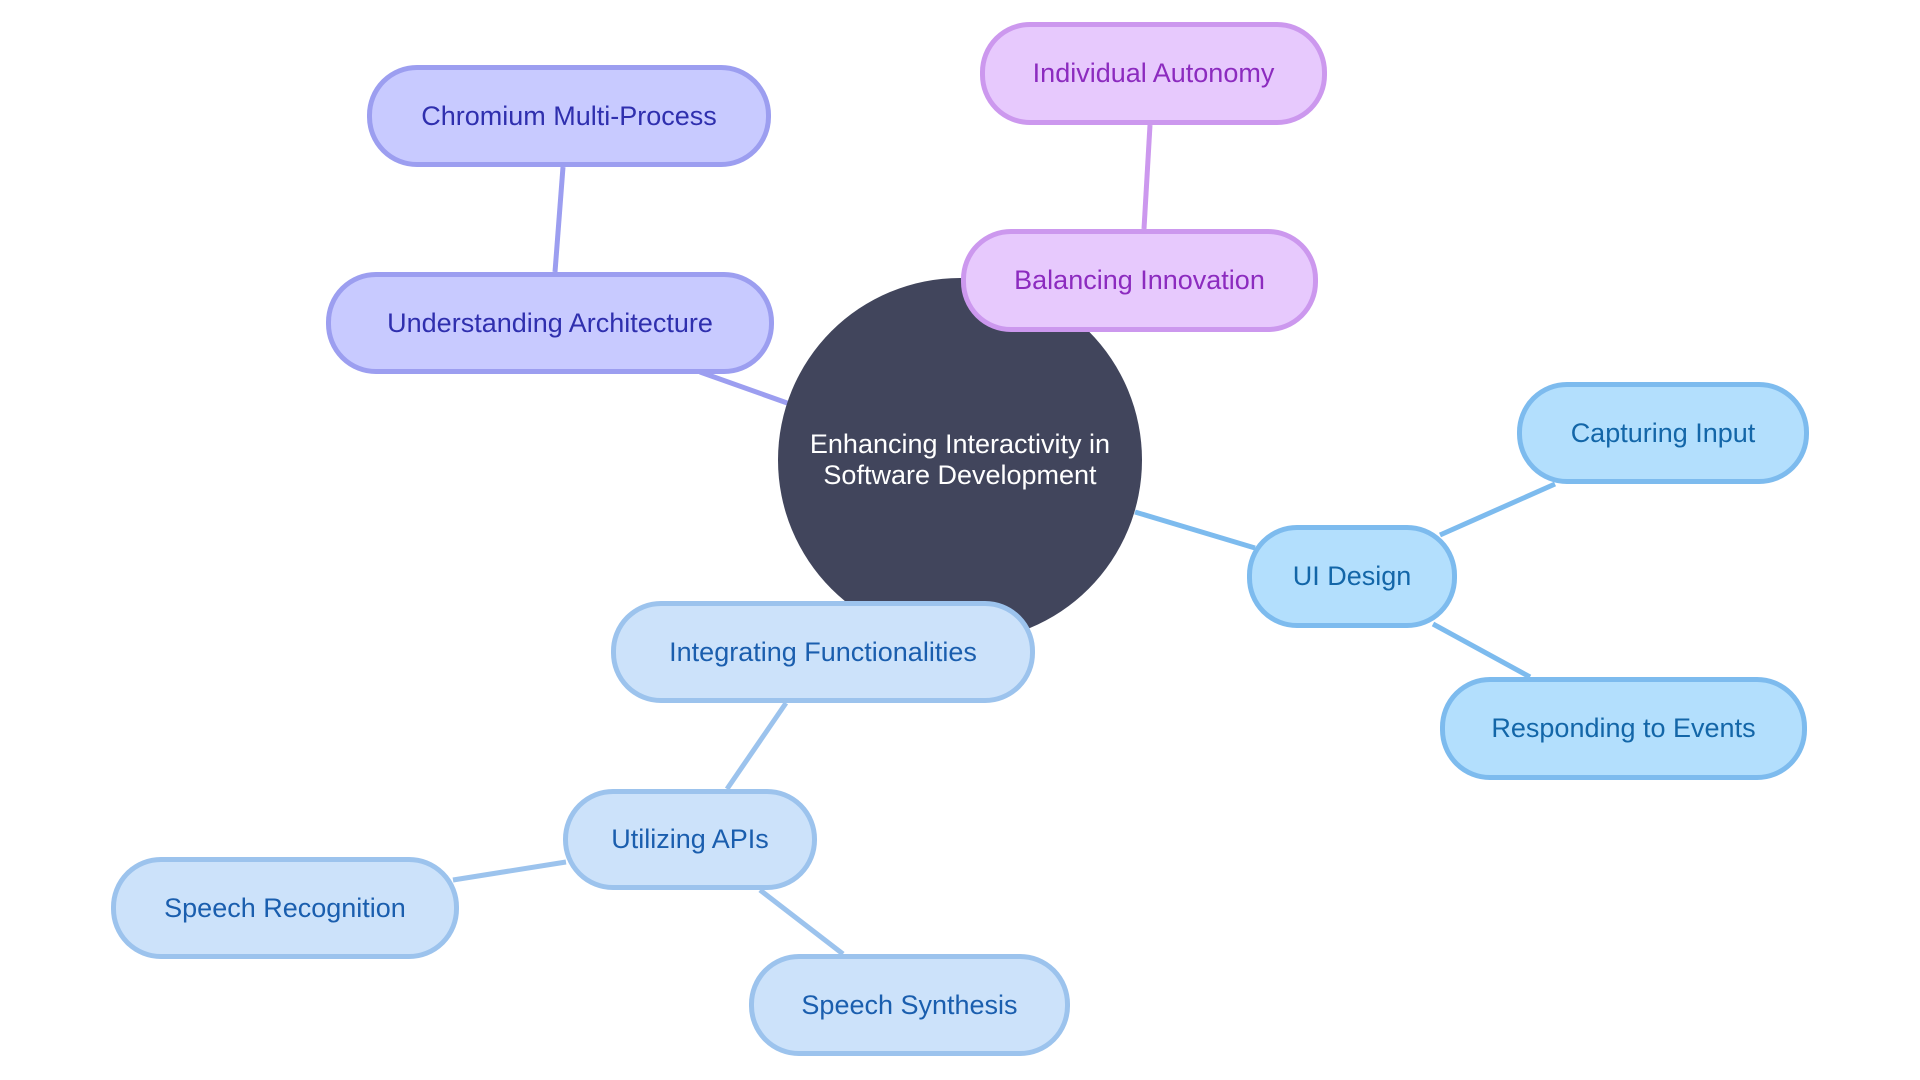  I want to click on node-label: UI Design, so click(1352, 576).